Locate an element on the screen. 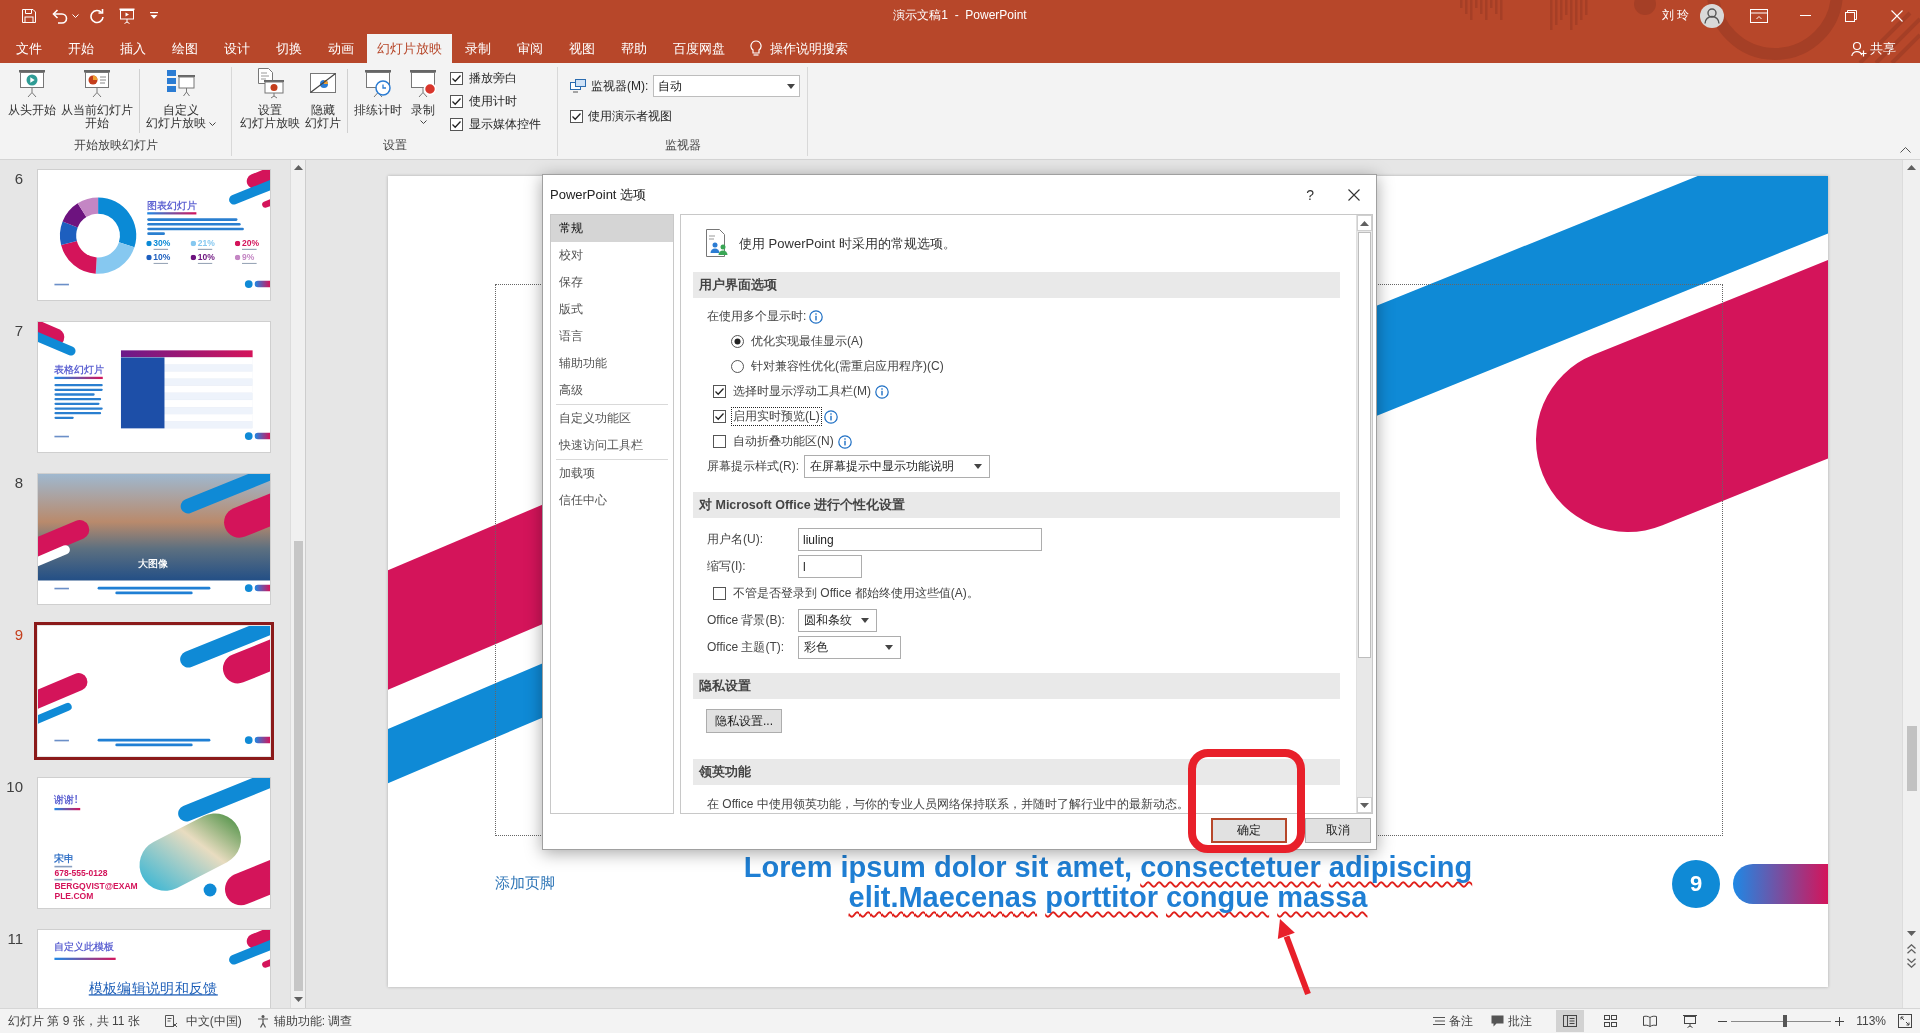 The image size is (1920, 1033). language-text: 中文(中国) is located at coordinates (213, 1021).